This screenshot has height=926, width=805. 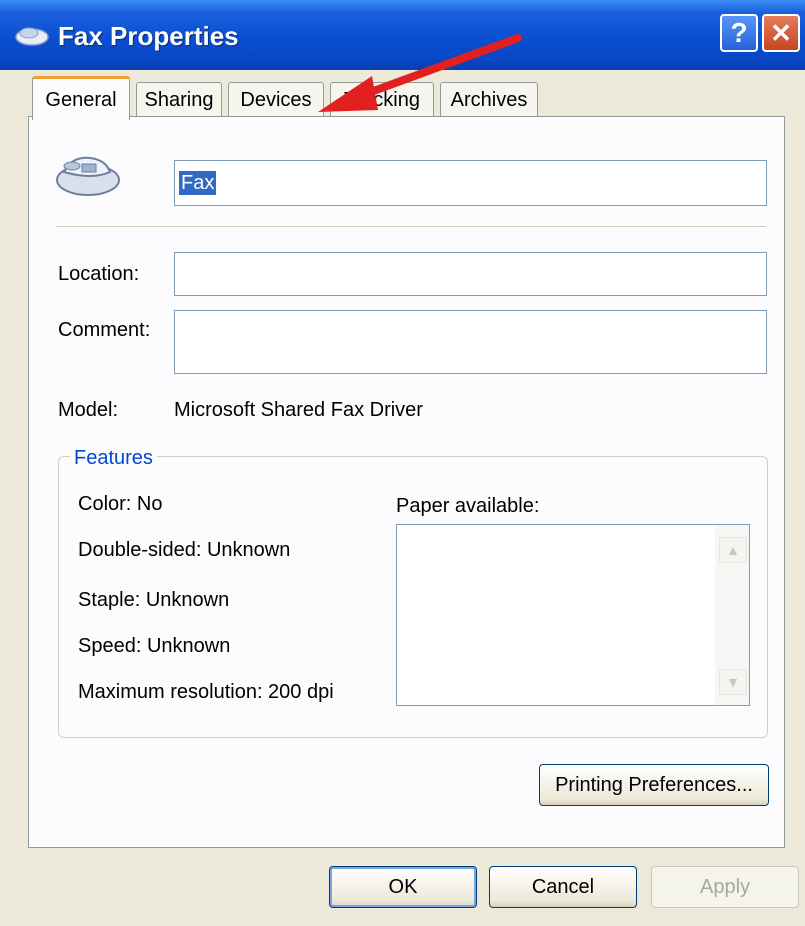 I want to click on tab-general: General, so click(x=81, y=98).